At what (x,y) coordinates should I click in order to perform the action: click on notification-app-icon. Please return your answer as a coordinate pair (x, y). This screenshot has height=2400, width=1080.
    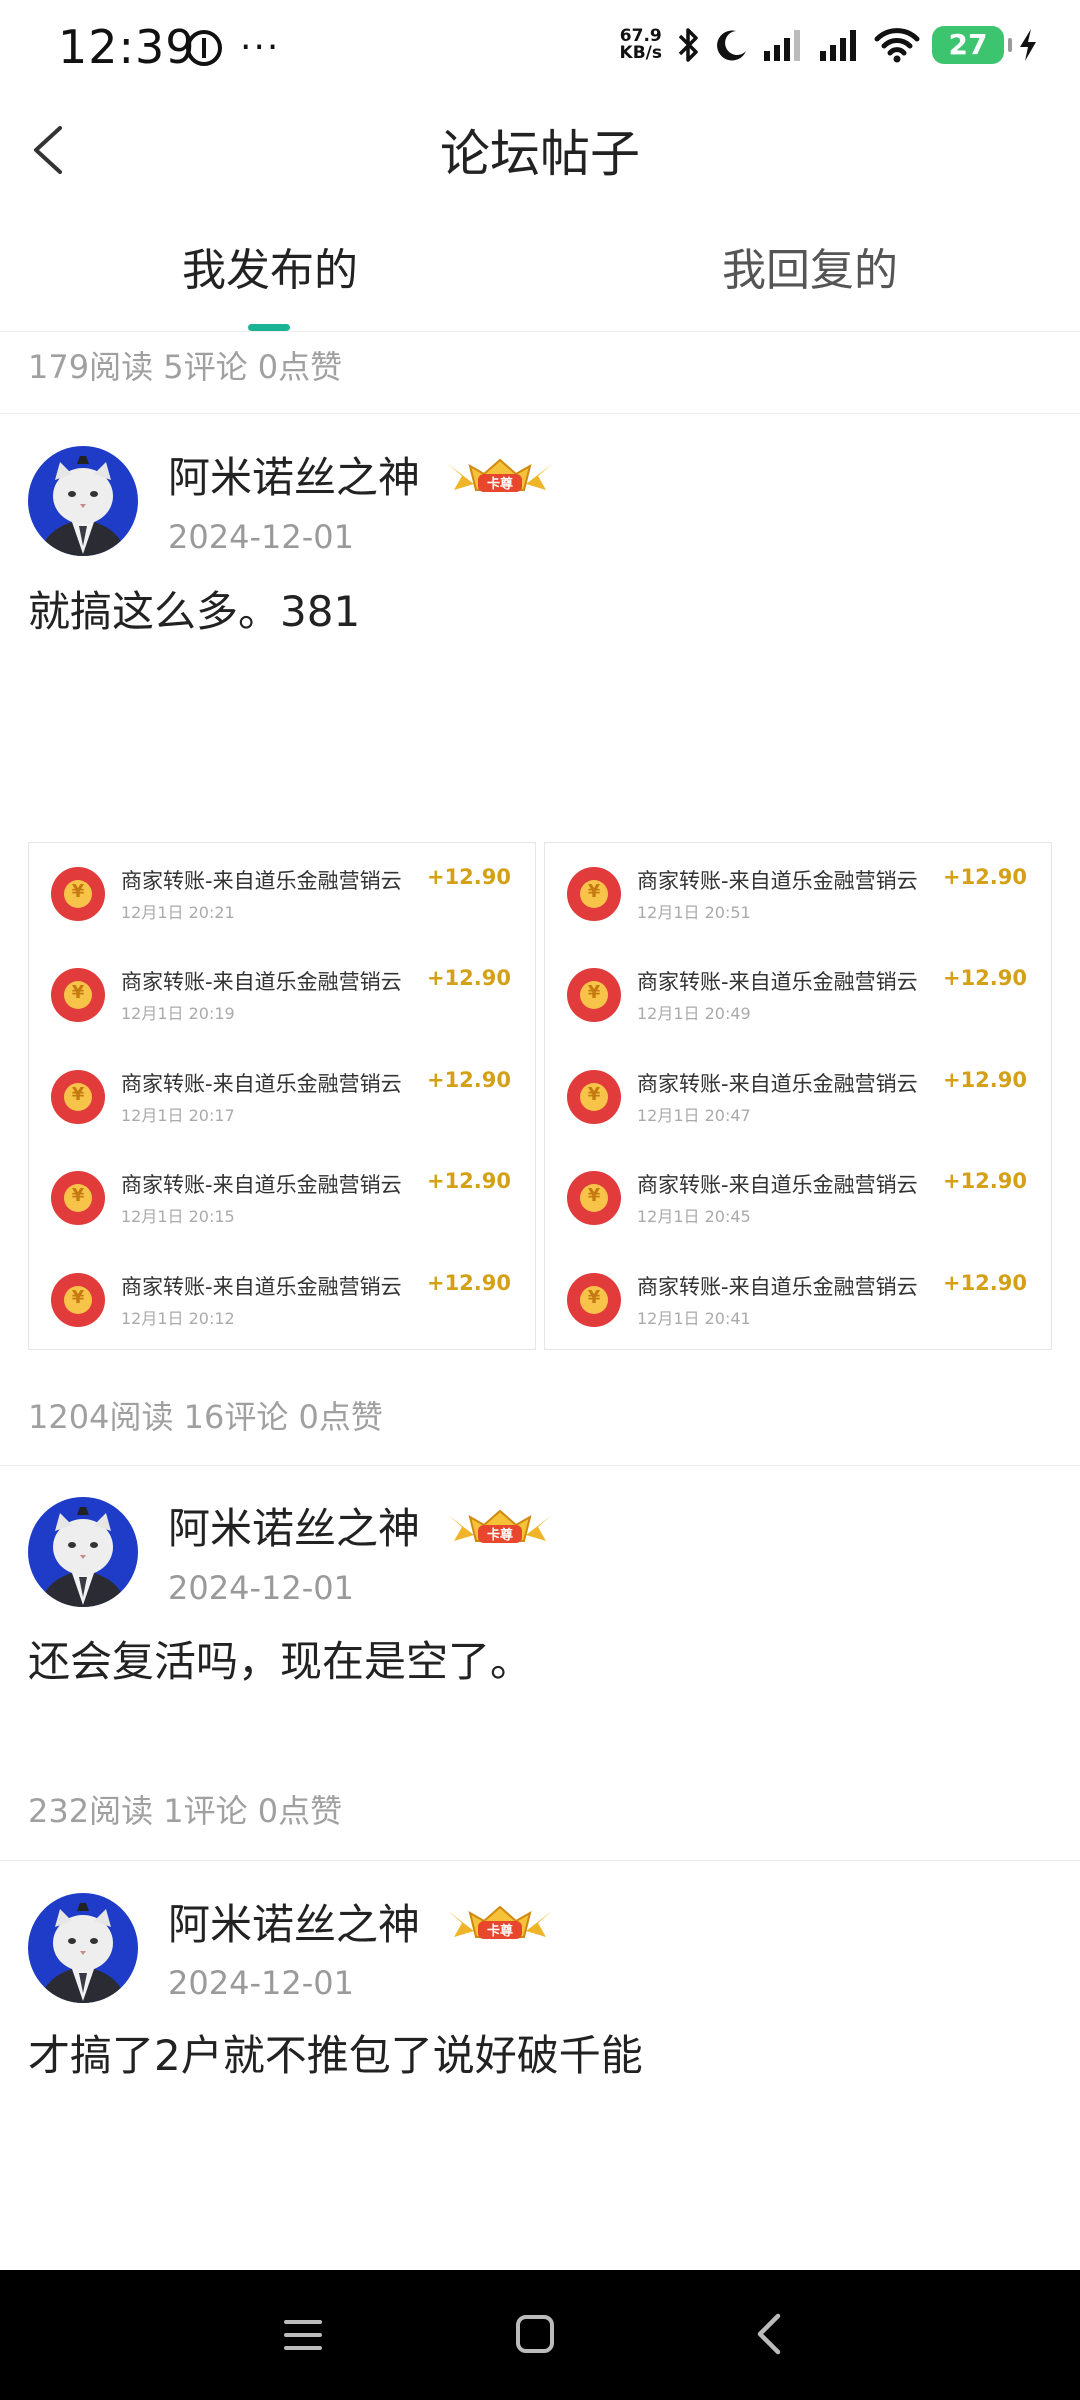
    Looking at the image, I should click on (204, 48).